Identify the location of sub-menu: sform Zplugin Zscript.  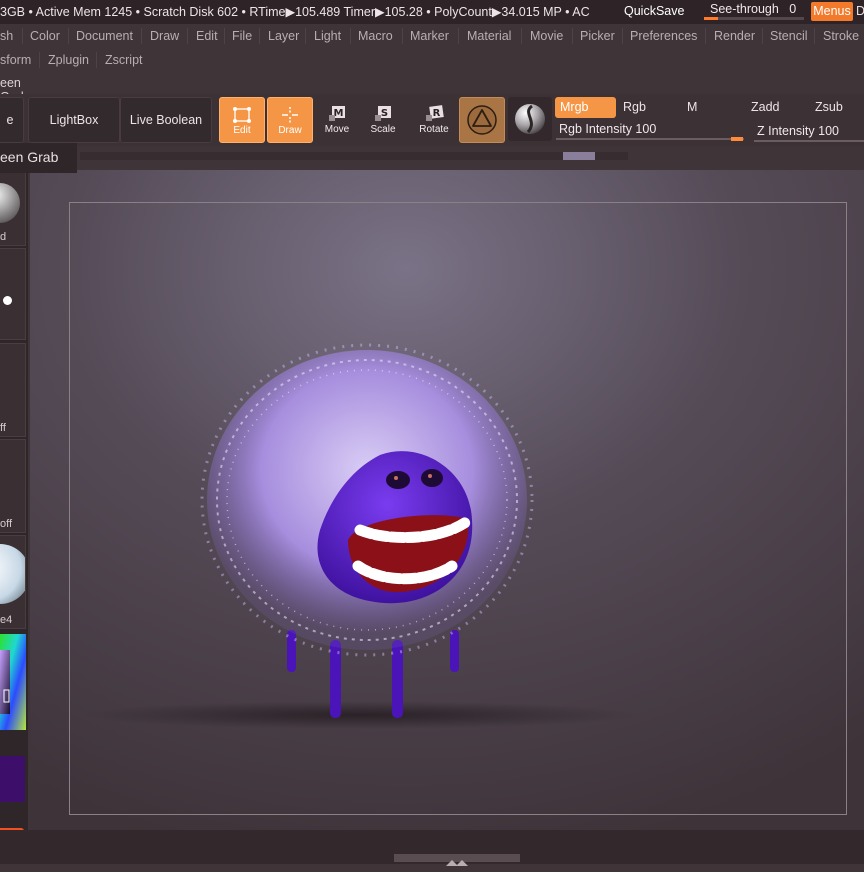
(432, 60).